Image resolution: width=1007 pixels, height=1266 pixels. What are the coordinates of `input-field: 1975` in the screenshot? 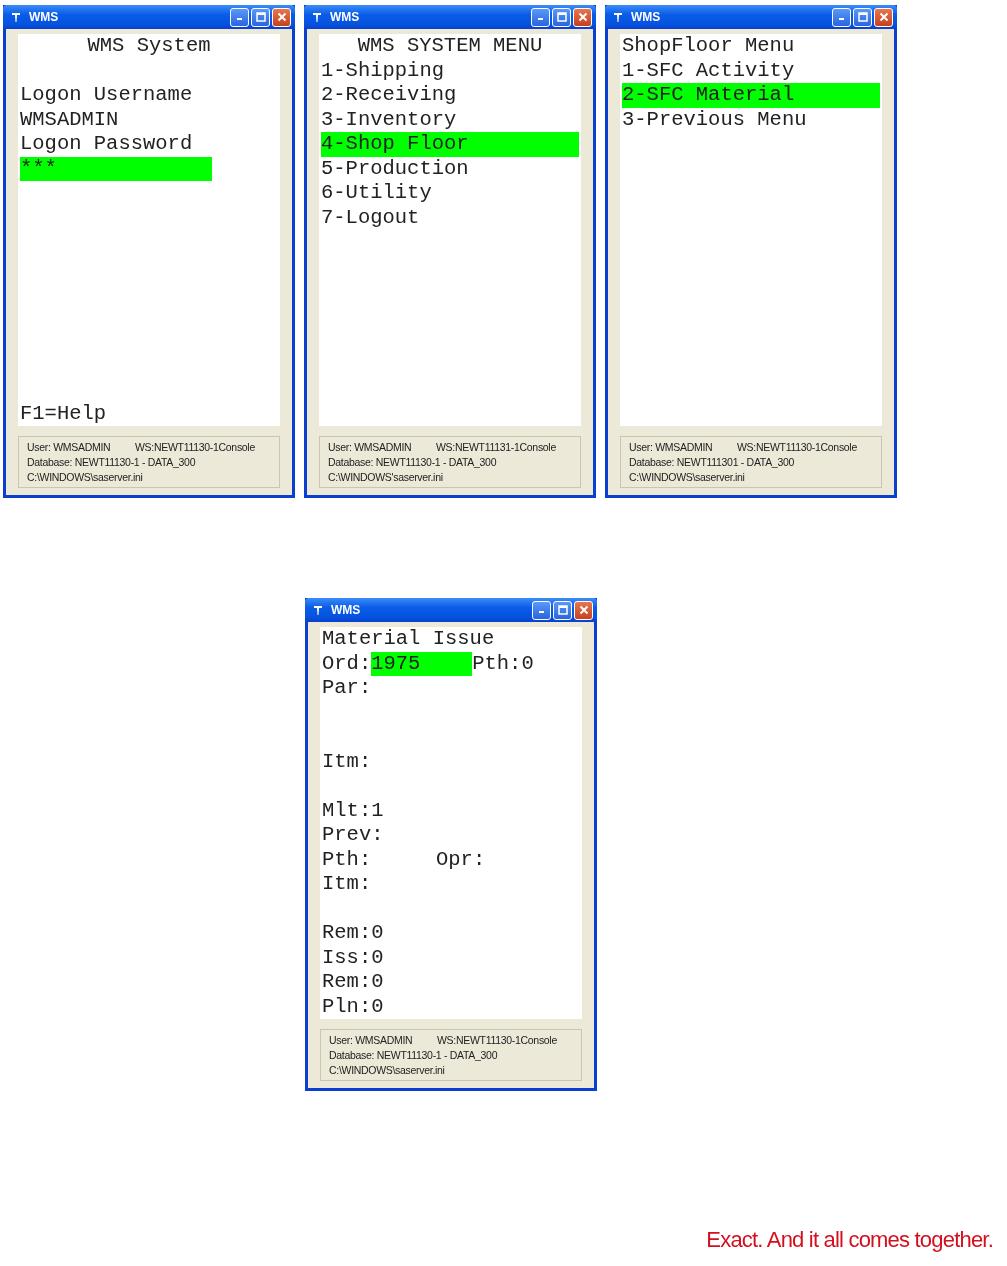 It's located at (422, 663).